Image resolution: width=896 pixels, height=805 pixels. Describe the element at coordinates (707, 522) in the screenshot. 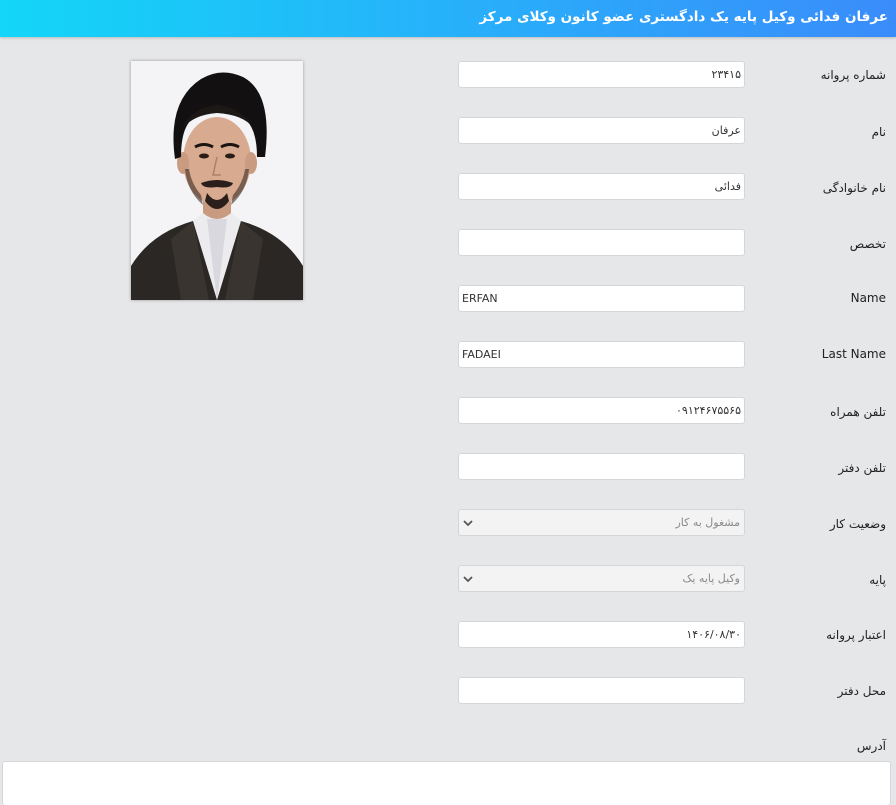

I see `work-status-selected: مشغول به کار` at that location.